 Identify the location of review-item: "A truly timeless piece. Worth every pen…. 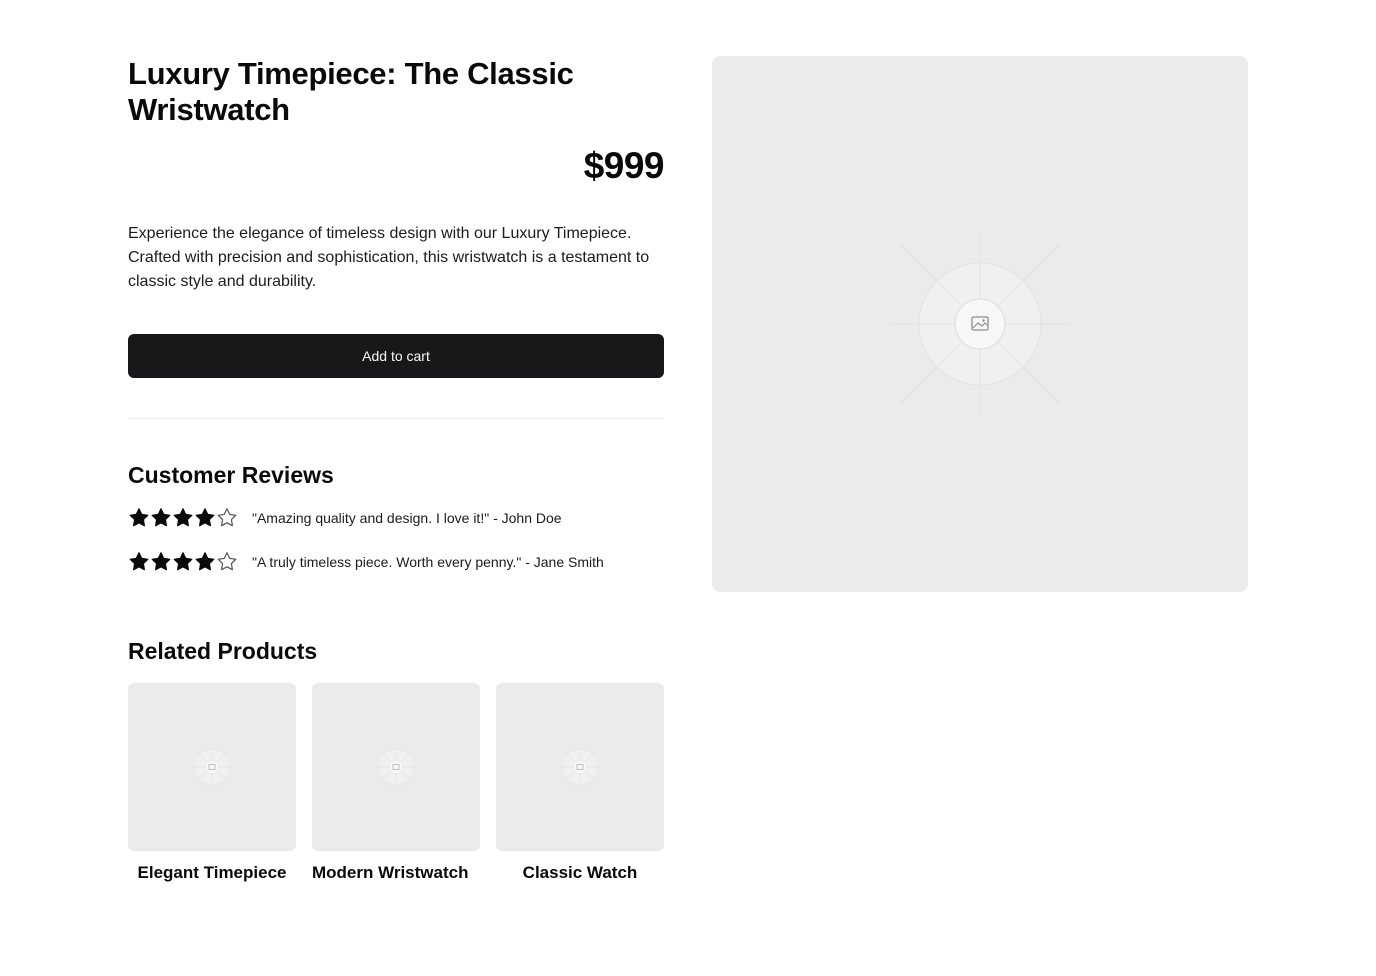
(396, 562).